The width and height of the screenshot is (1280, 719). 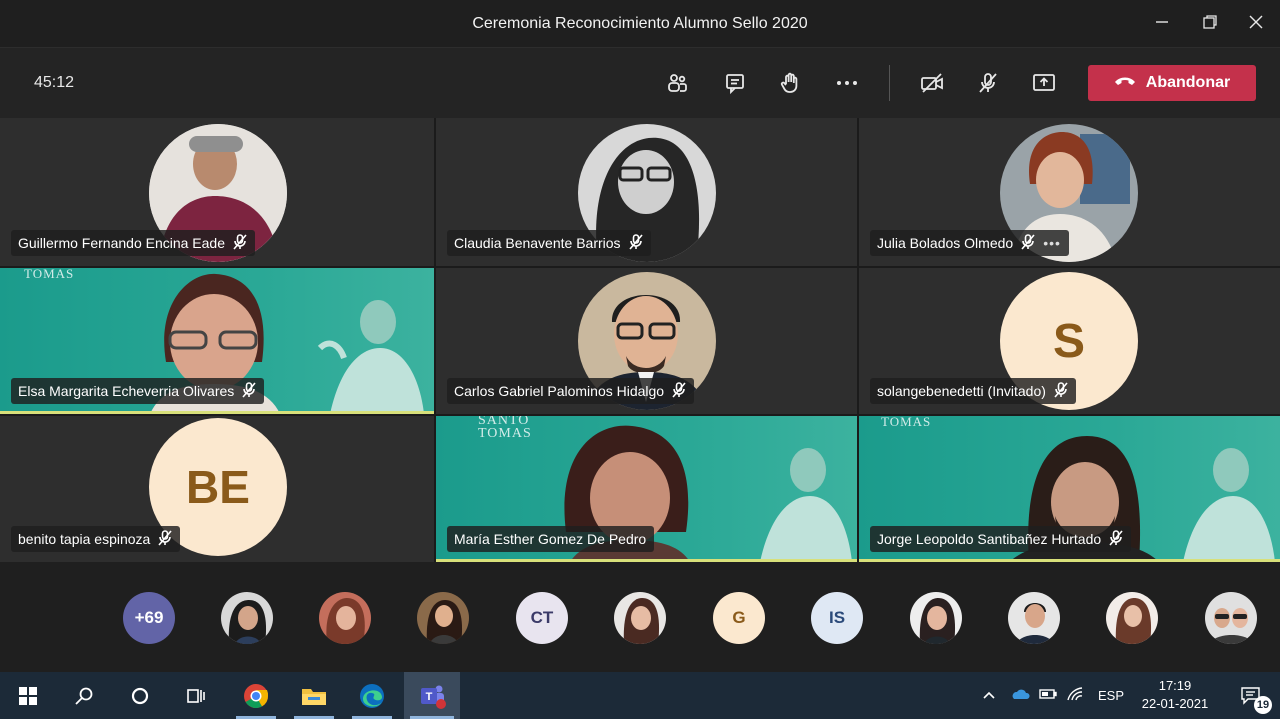 I want to click on taskbar-clock: 17:19 22-01-2021, so click(x=1175, y=695).